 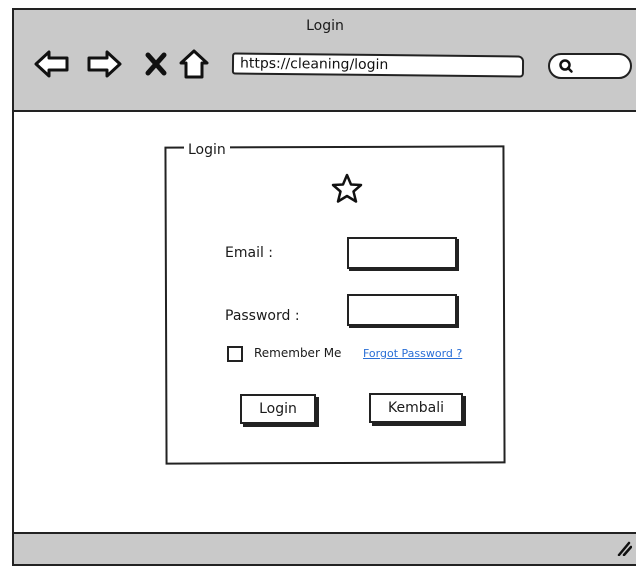 I want to click on email-field, so click(x=402, y=253).